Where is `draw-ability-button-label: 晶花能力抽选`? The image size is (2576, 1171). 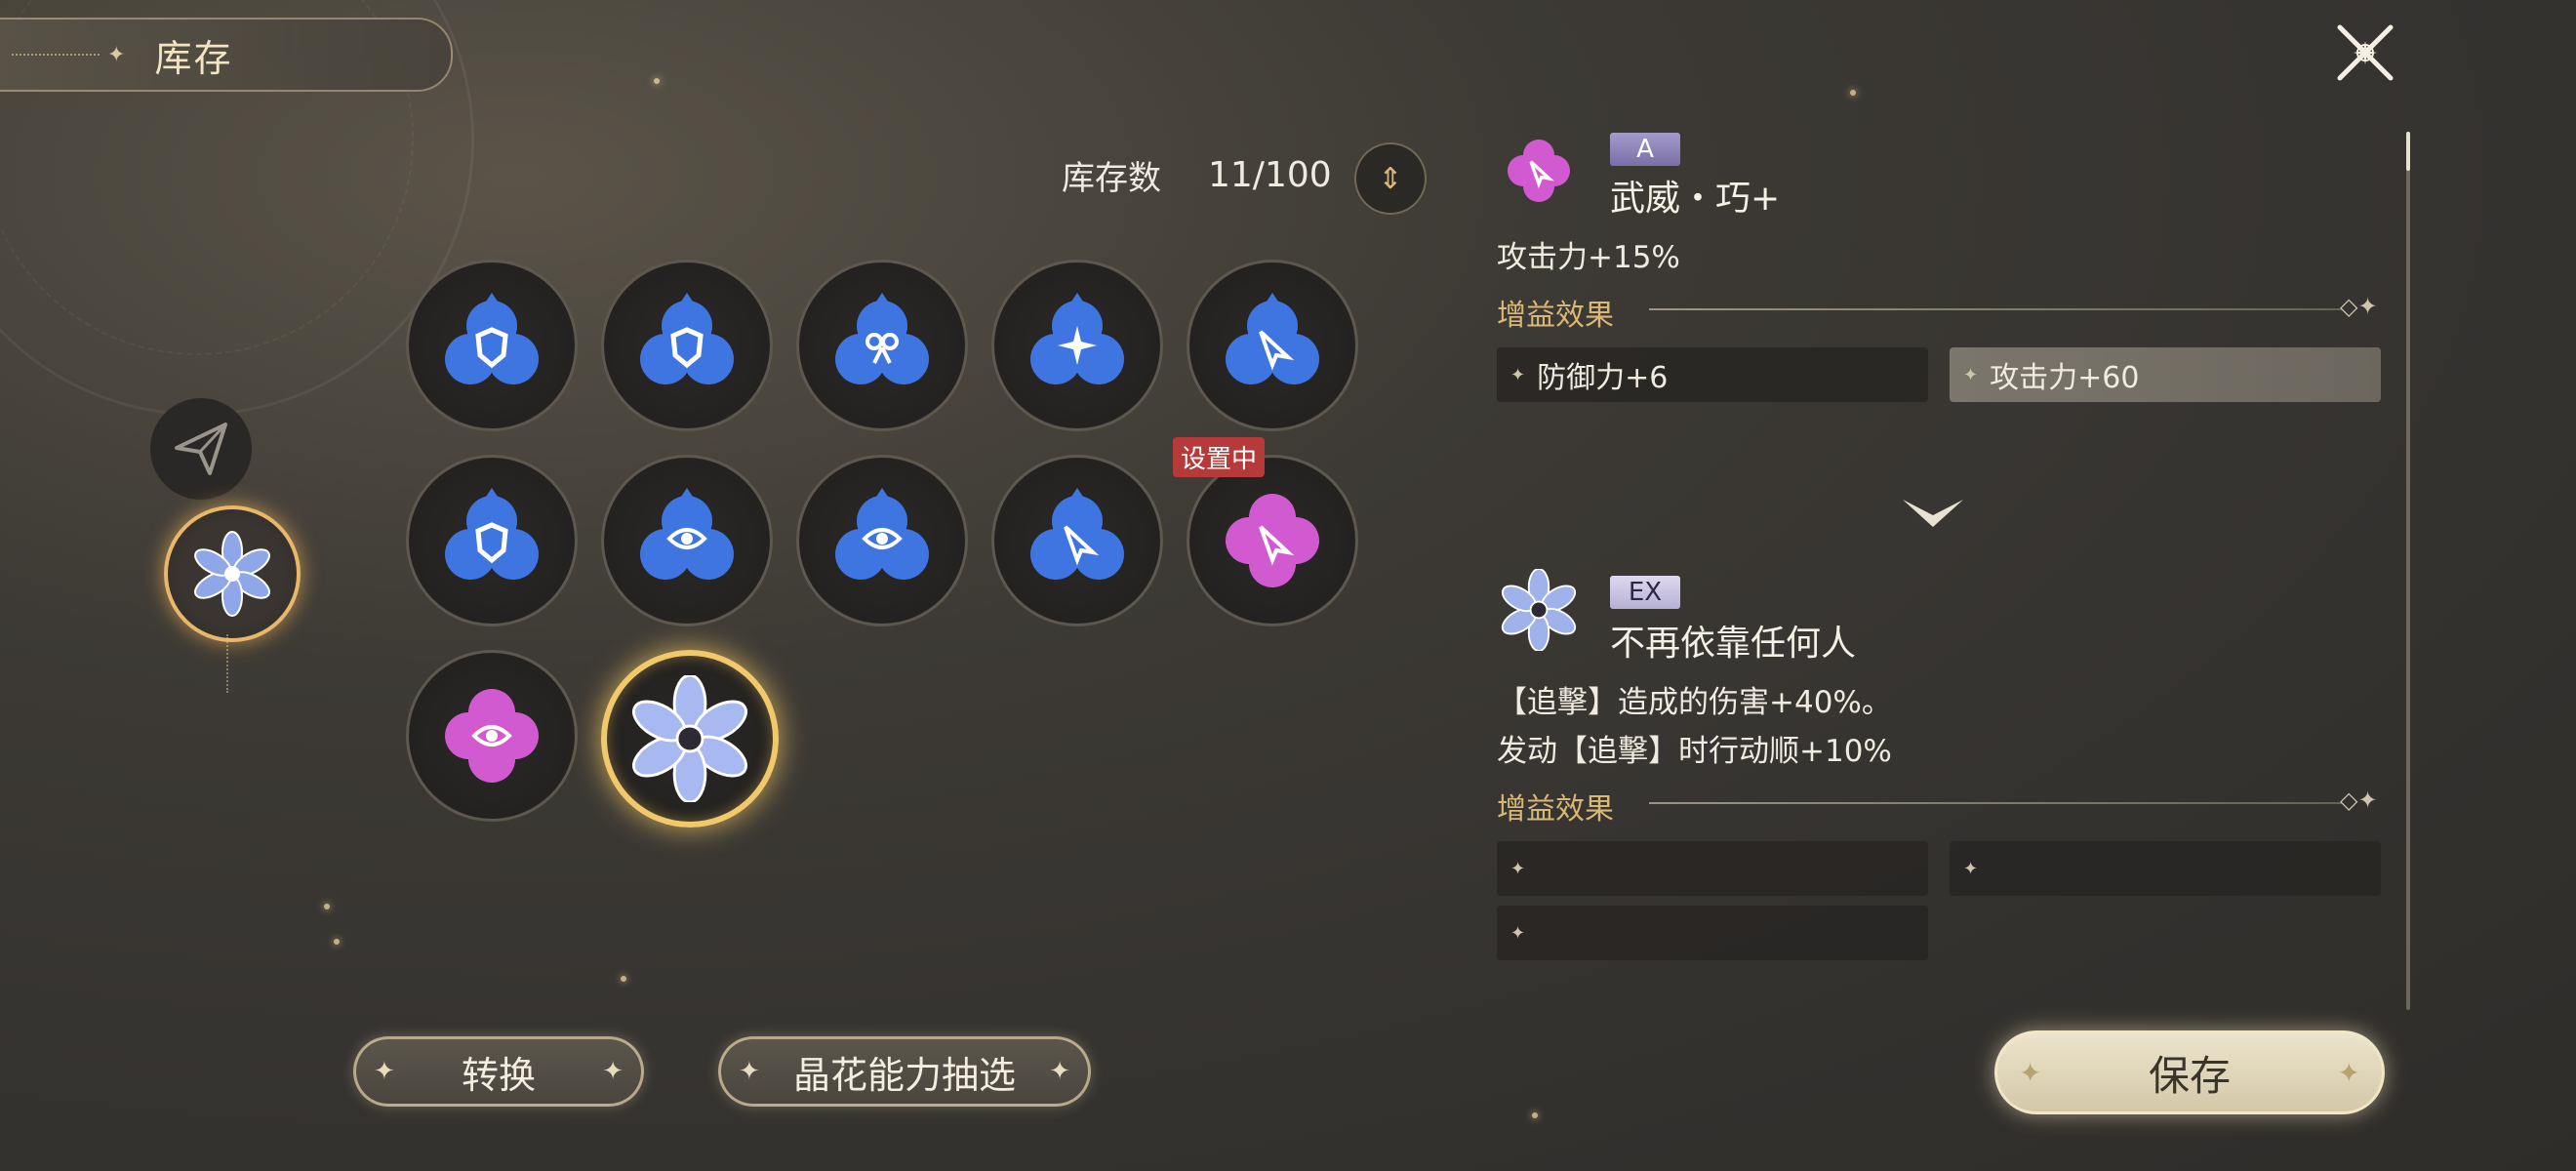
draw-ability-button-label: 晶花能力抽选 is located at coordinates (904, 1075).